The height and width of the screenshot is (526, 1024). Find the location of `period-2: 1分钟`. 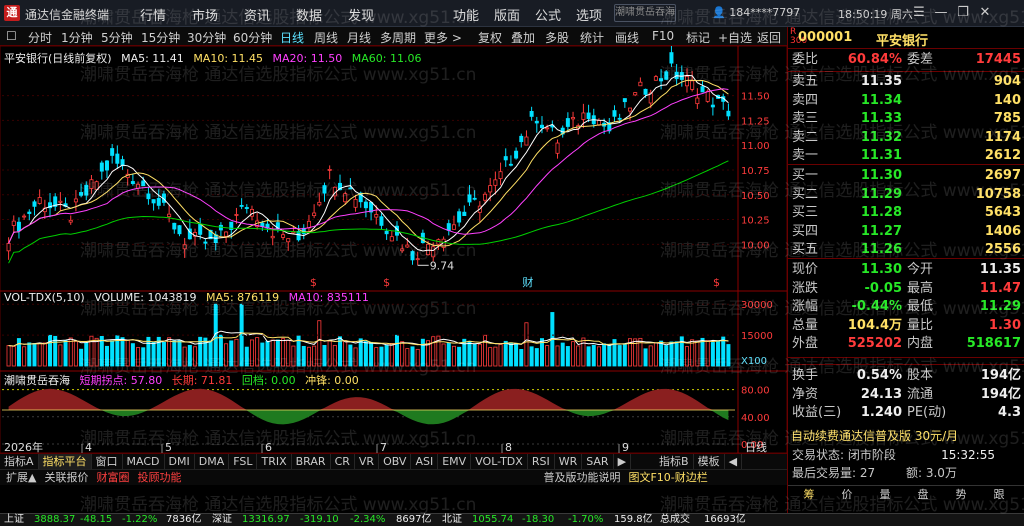

period-2: 1分钟 is located at coordinates (77, 37).